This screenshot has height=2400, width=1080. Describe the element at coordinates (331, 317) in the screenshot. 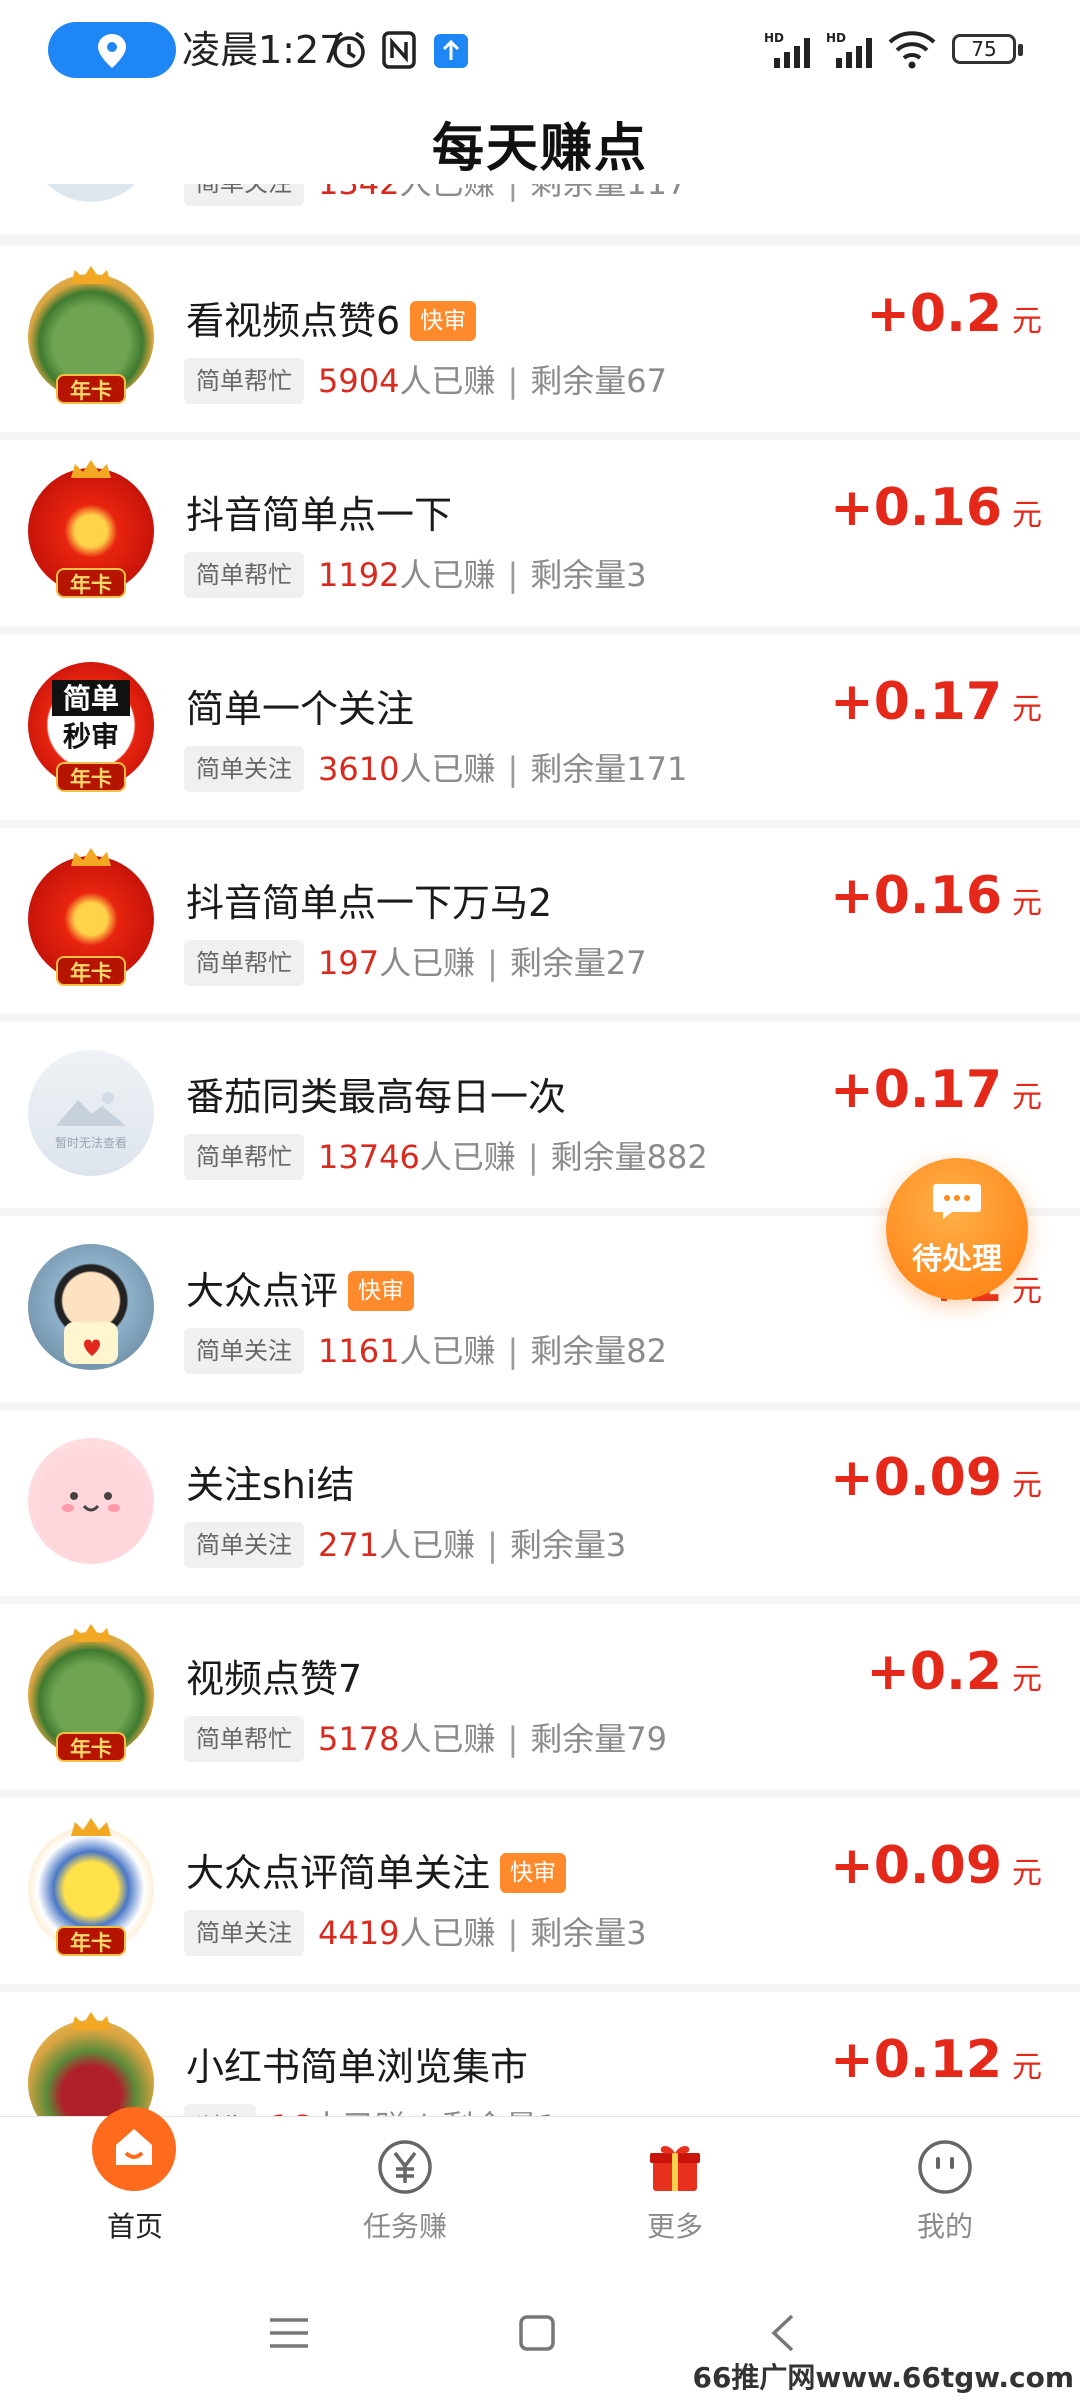

I see `task-title: 看视频点赞6 快审` at that location.